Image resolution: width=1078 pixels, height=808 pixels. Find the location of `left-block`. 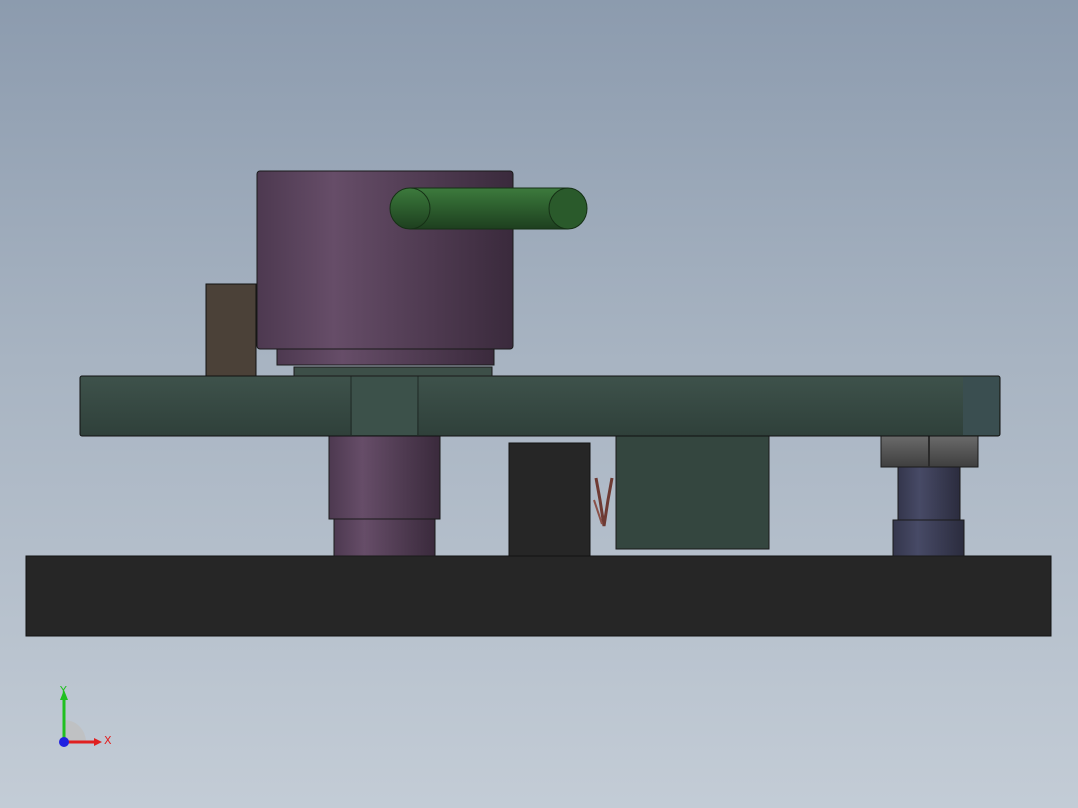

left-block is located at coordinates (231, 330).